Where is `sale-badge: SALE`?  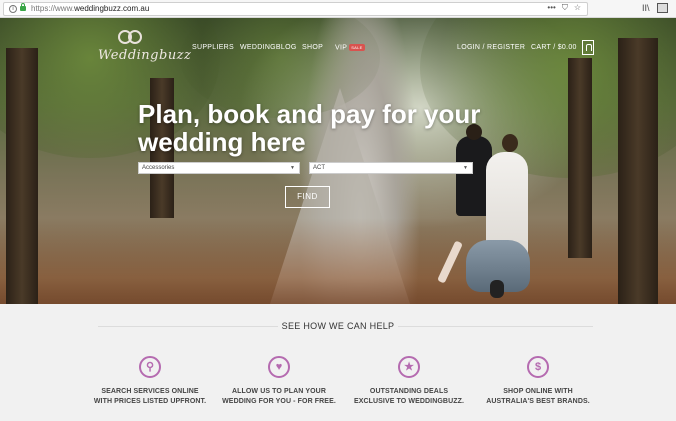 sale-badge: SALE is located at coordinates (357, 47).